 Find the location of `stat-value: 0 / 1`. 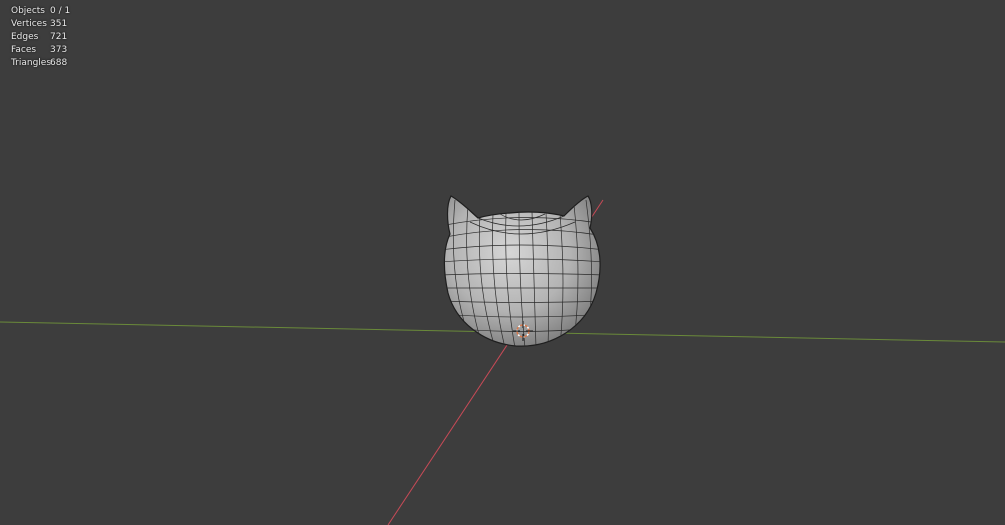

stat-value: 0 / 1 is located at coordinates (60, 11).